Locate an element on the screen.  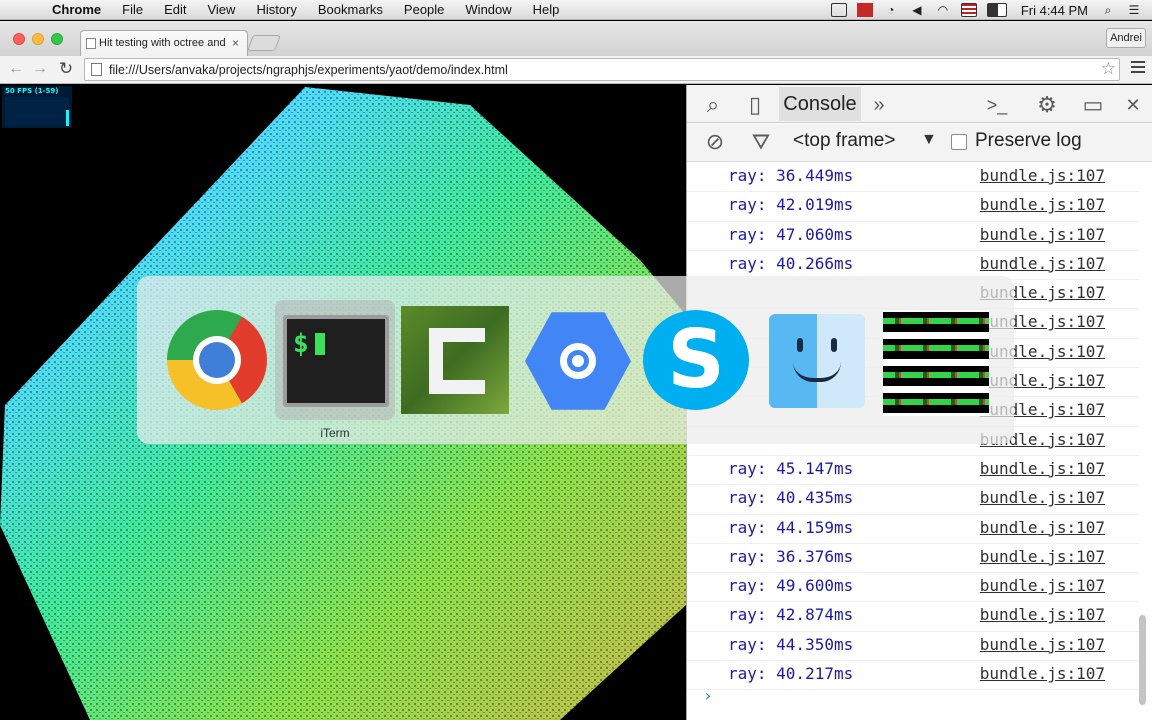
fps-graph is located at coordinates (37, 111).